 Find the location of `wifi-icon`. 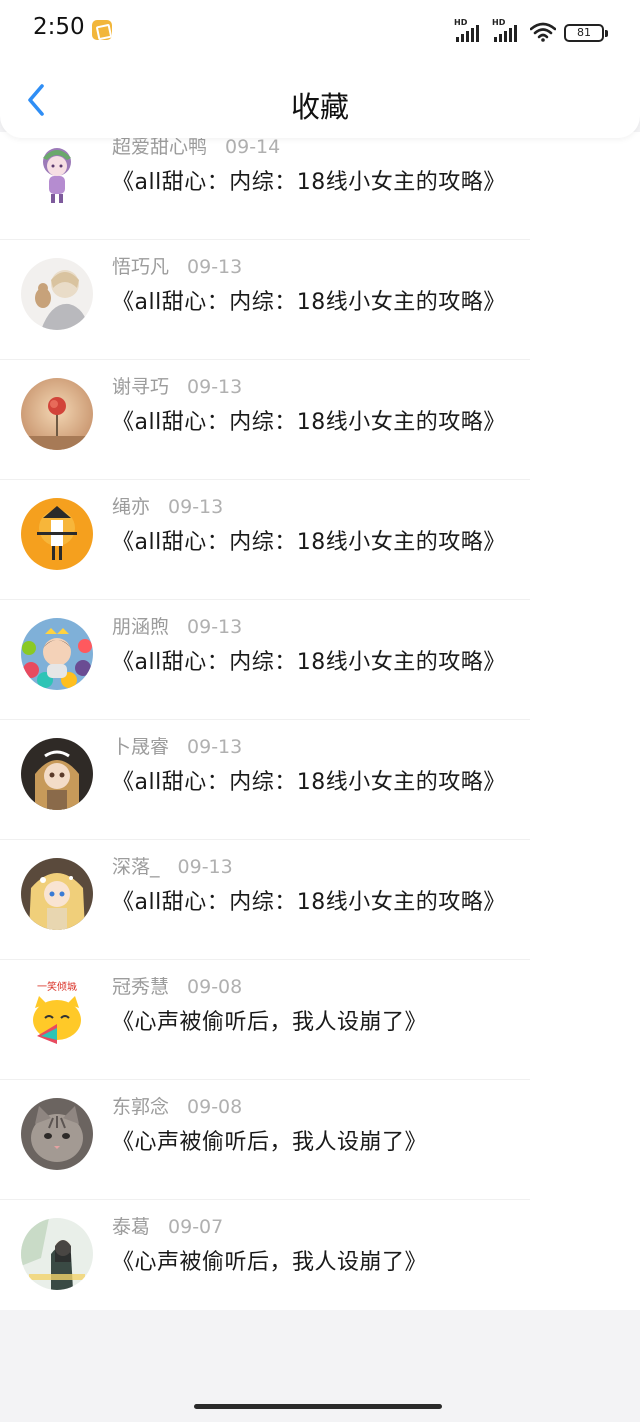

wifi-icon is located at coordinates (543, 32).